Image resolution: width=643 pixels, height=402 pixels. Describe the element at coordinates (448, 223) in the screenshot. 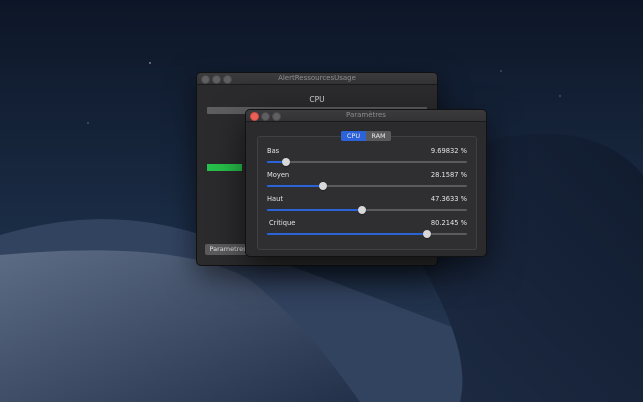

I see `slider-value-critique: 80.2145 %` at that location.